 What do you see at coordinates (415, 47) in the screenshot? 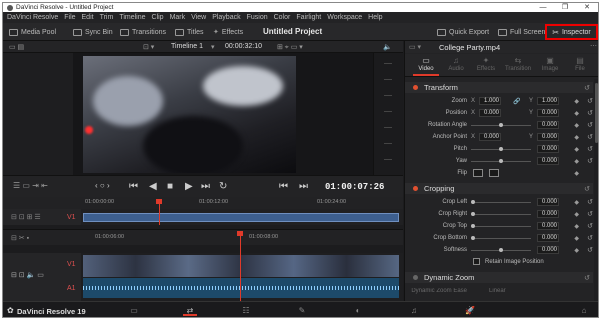
I see `panel-icons: ▭ ▾` at bounding box center [415, 47].